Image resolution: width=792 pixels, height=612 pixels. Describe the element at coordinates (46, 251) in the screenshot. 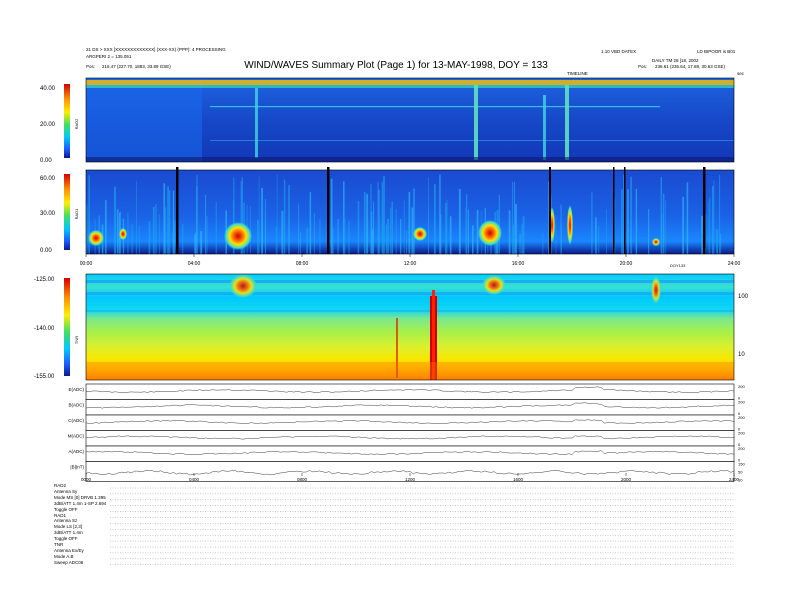

I see `rad1-ytick-bottom: 0.00` at that location.